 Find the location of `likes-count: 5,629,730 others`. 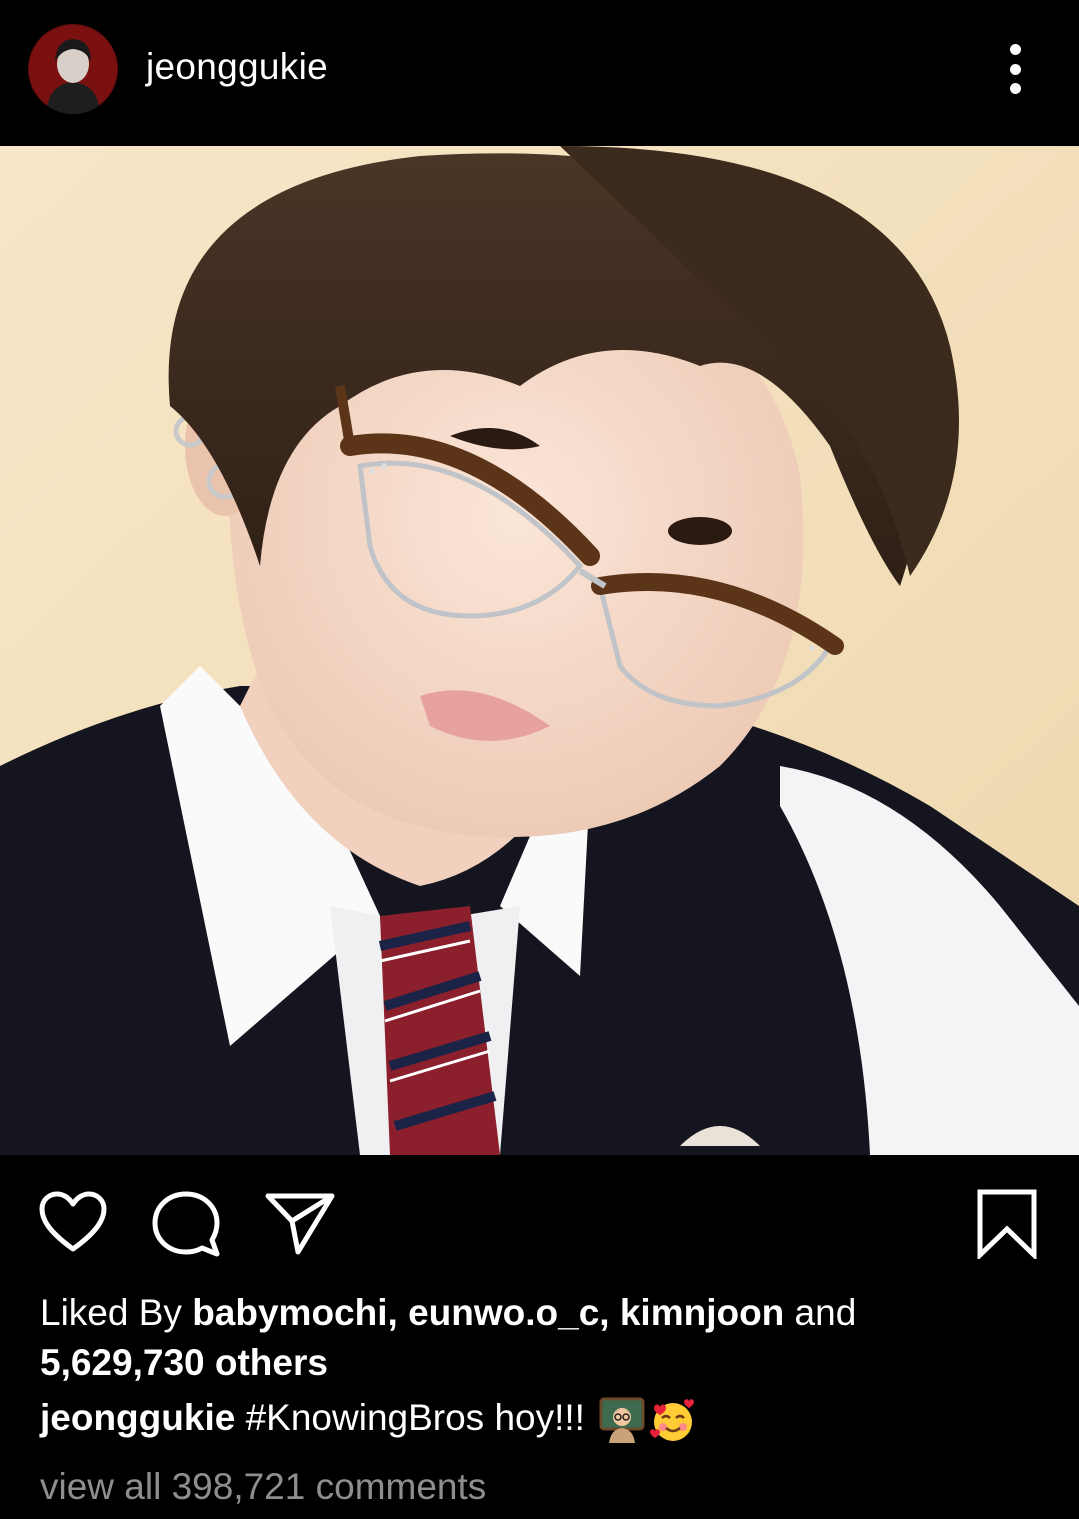

likes-count: 5,629,730 others is located at coordinates (184, 1362).